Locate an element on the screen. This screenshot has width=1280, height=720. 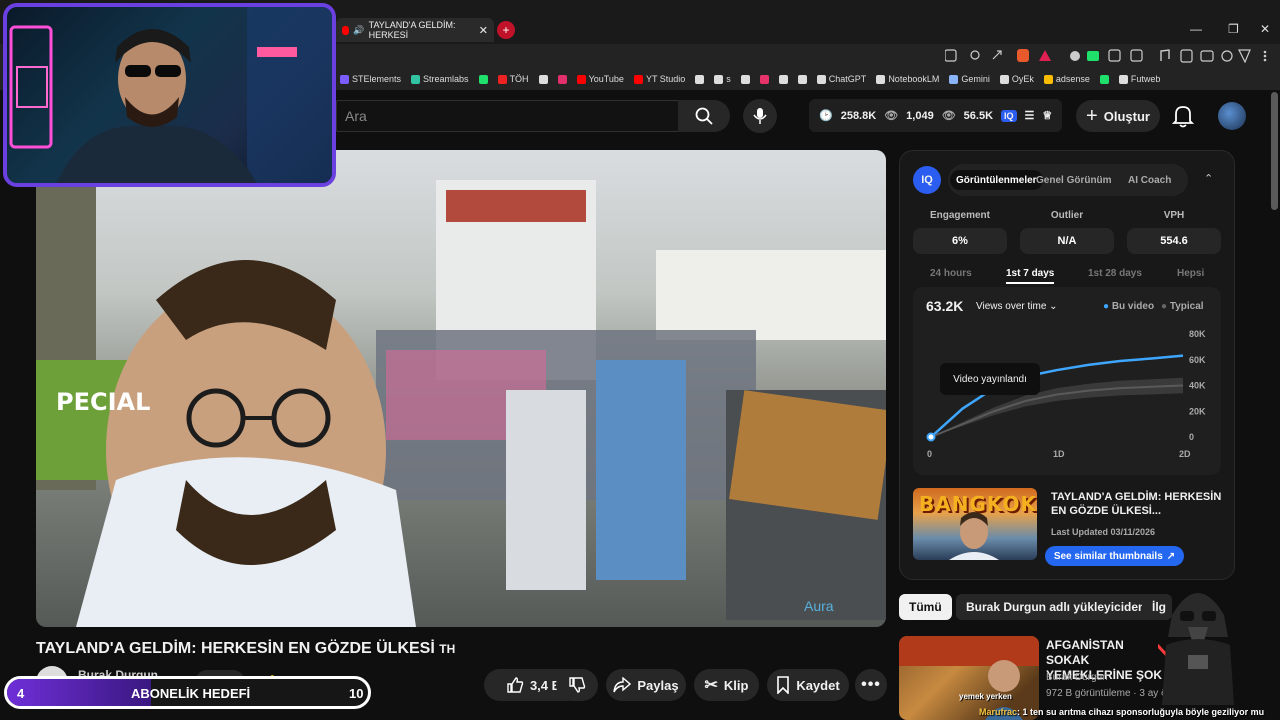
bookmark-item: Gemini is located at coordinates (969, 79).